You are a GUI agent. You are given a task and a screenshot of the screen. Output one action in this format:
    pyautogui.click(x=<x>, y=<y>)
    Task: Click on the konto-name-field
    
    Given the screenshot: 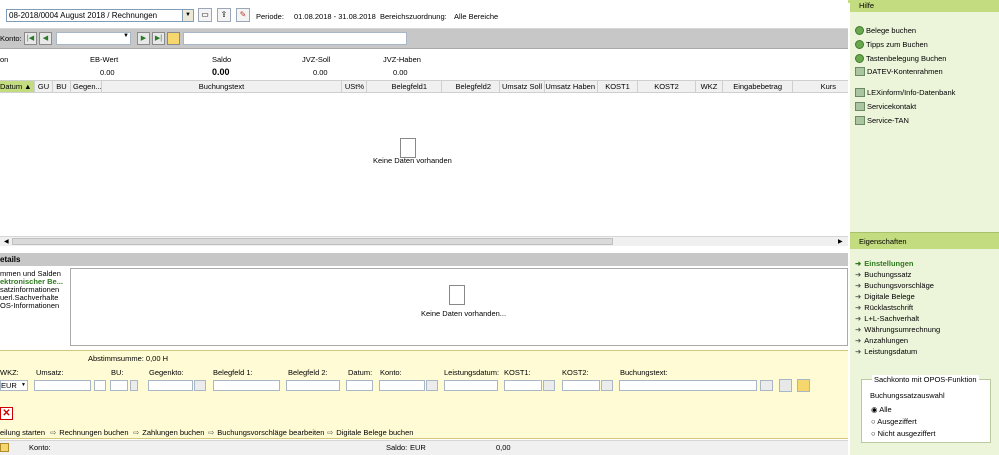 What is the action you would take?
    pyautogui.click(x=295, y=38)
    